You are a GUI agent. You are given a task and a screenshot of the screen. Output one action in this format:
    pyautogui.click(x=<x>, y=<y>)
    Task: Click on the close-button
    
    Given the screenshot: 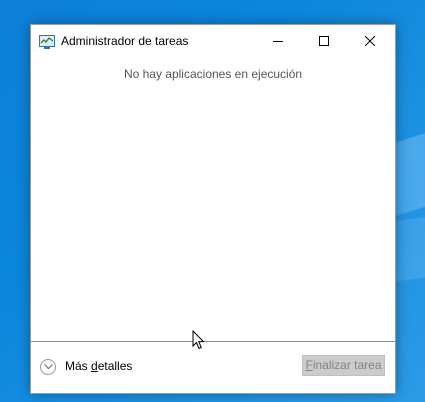 What is the action you would take?
    pyautogui.click(x=370, y=41)
    